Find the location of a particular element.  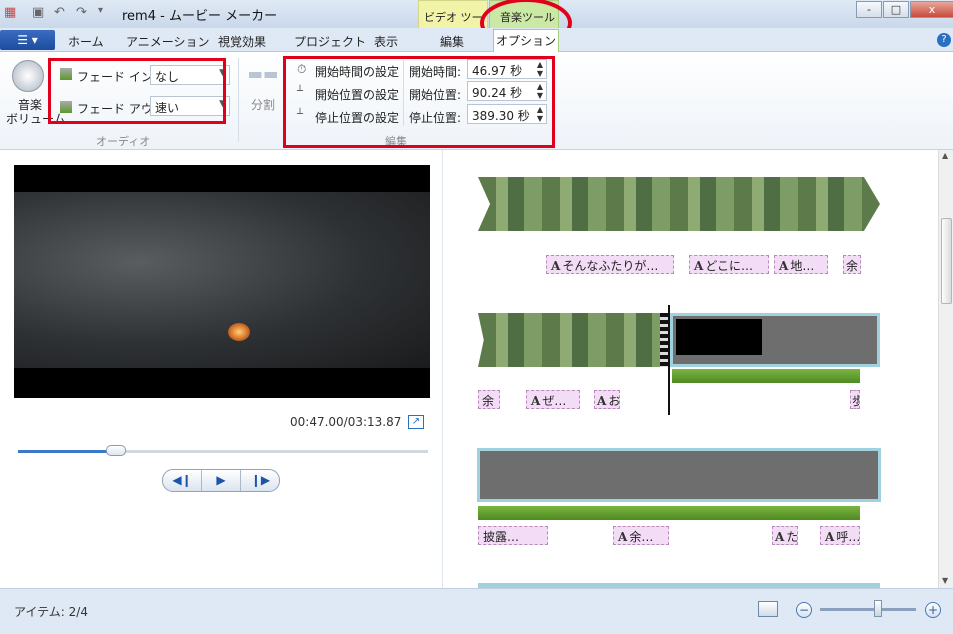

tab-edit: 編集 is located at coordinates (452, 41).